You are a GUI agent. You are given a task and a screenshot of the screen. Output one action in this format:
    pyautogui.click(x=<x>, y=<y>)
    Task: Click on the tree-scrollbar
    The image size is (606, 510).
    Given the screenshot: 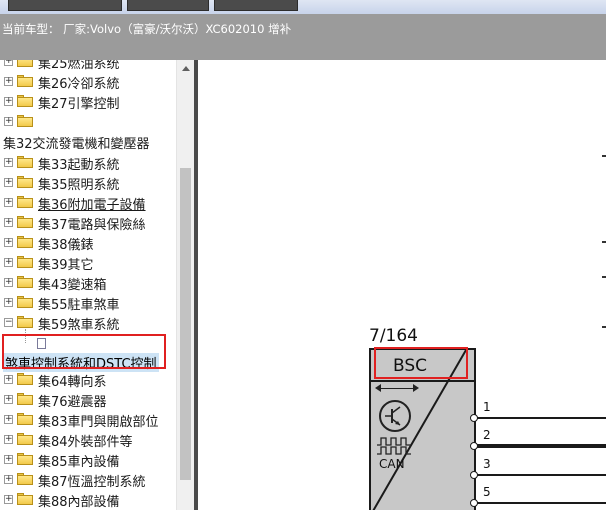 What is the action you would take?
    pyautogui.click(x=185, y=285)
    